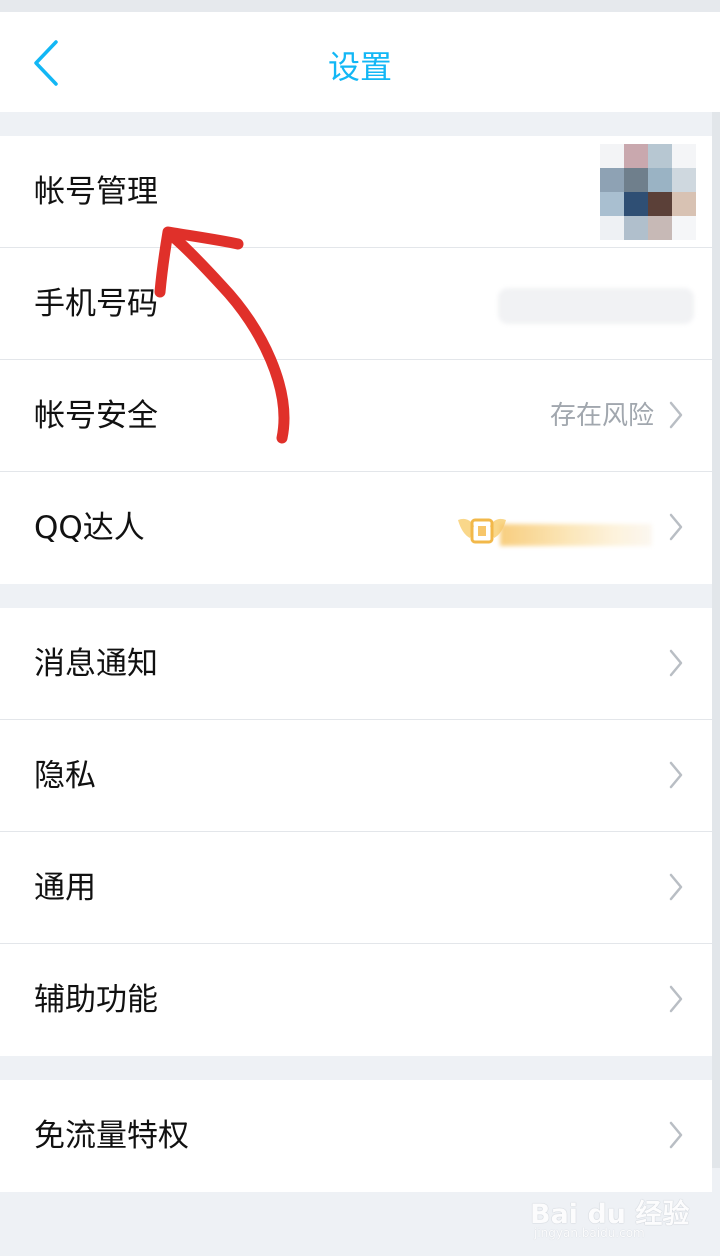 Image resolution: width=720 pixels, height=1256 pixels. Describe the element at coordinates (360, 6) in the screenshot. I see `status-bar` at that location.